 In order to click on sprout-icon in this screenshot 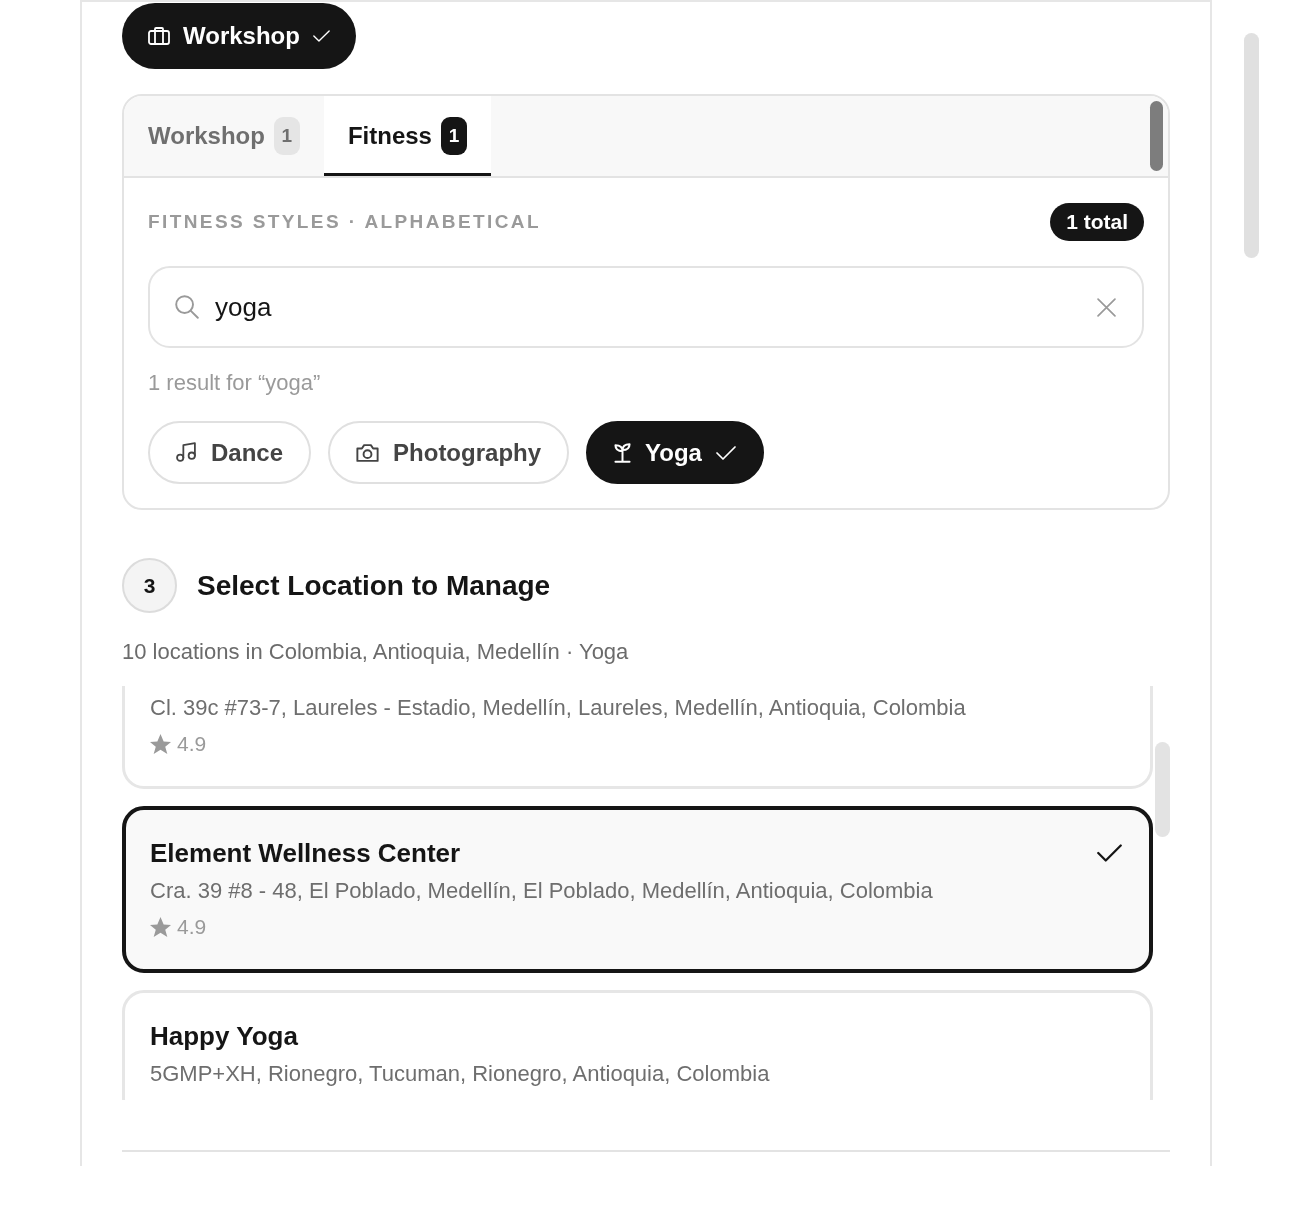, I will do `click(623, 452)`.